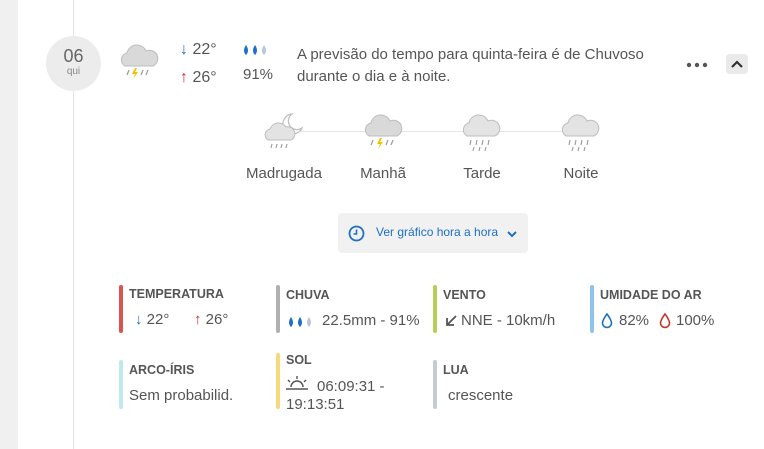 This screenshot has width=764, height=449. I want to click on period-label-manha: Manhã, so click(383, 173).